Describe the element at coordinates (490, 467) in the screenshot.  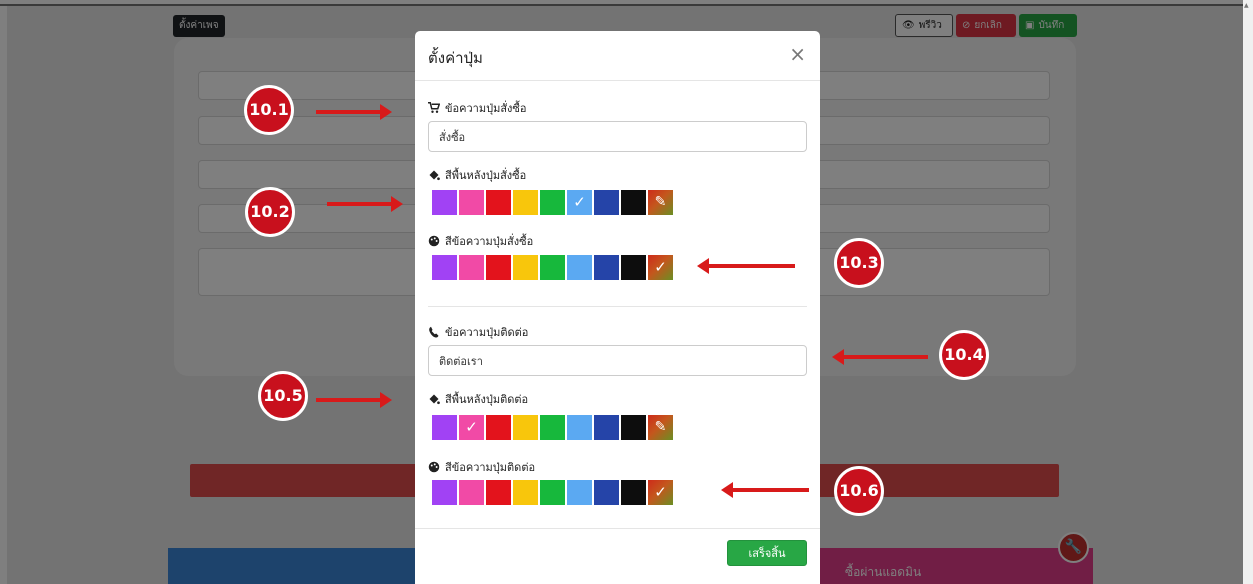
I see `contact-text-color-label-text: สีข้อความปุ่มติดต่อ` at that location.